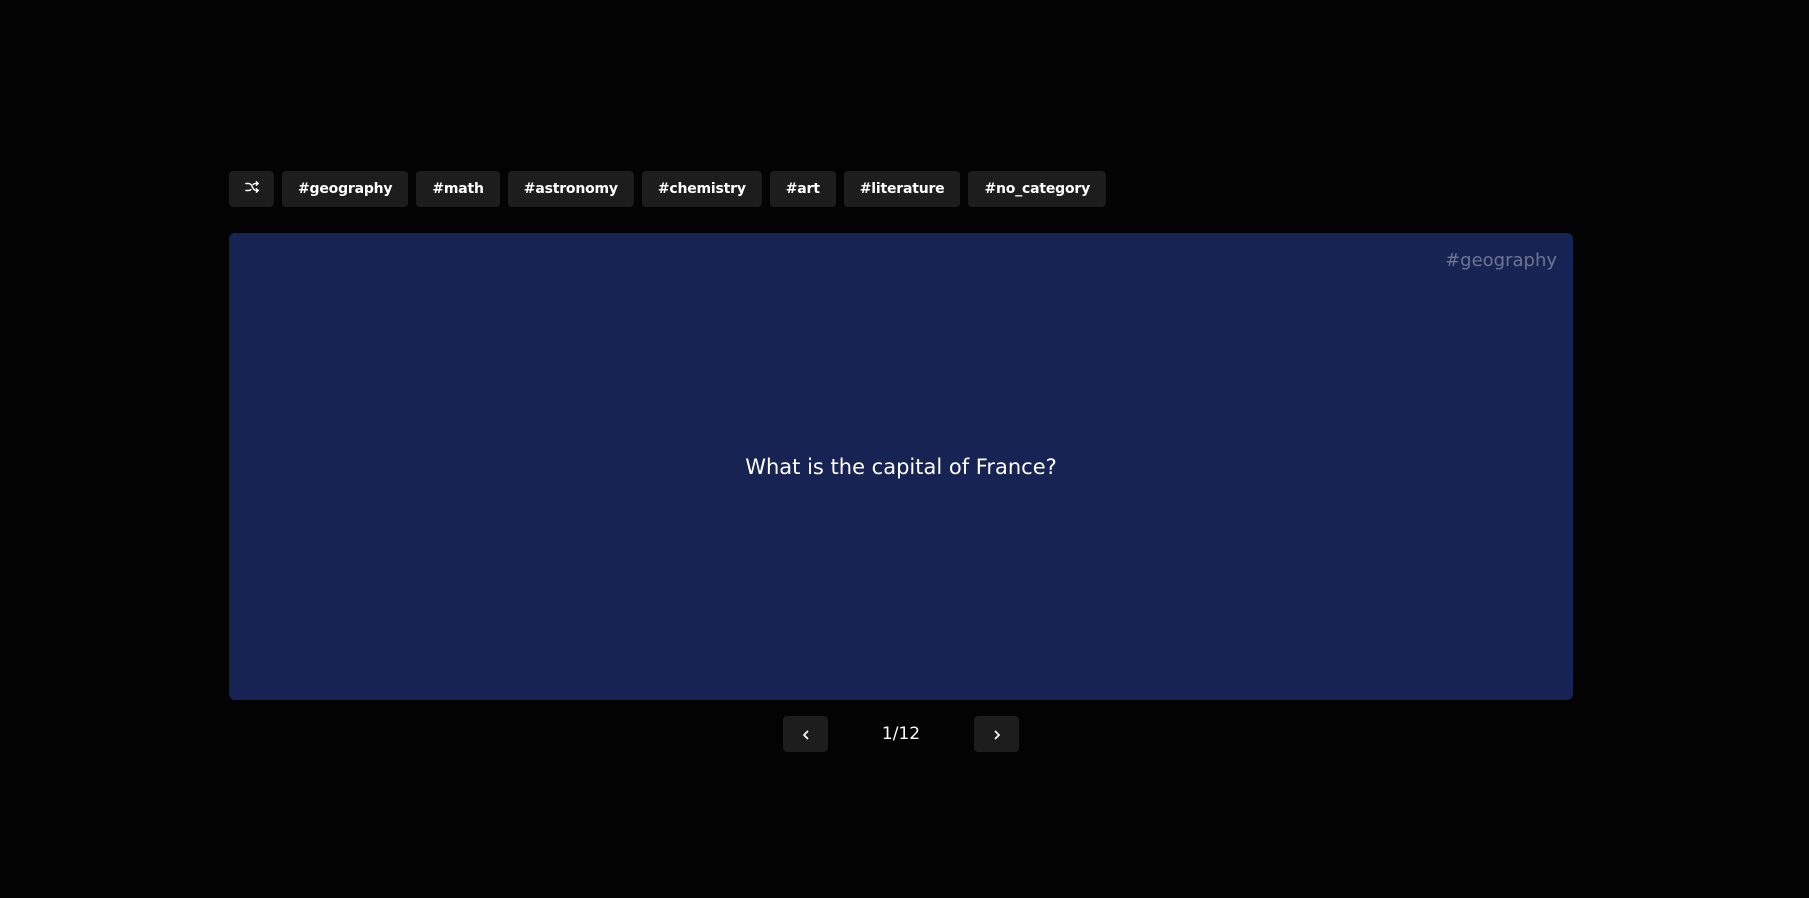 This screenshot has width=1809, height=898. I want to click on tag-no-category: #no_category, so click(1037, 189).